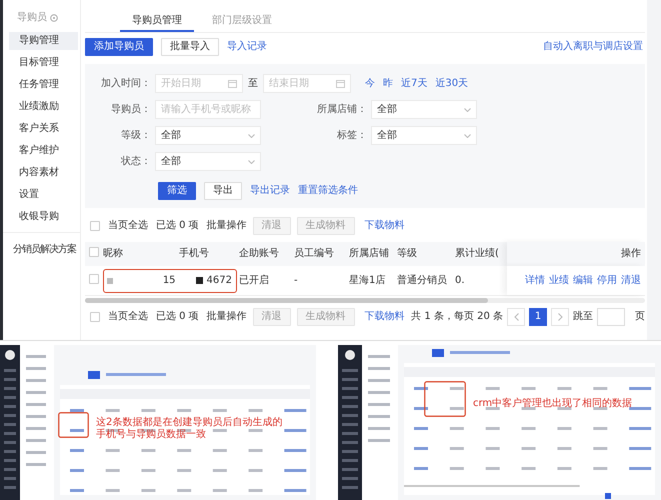 This screenshot has height=500, width=661. I want to click on annotation-text: crm中客户管理也出现了相同的数据, so click(552, 404).